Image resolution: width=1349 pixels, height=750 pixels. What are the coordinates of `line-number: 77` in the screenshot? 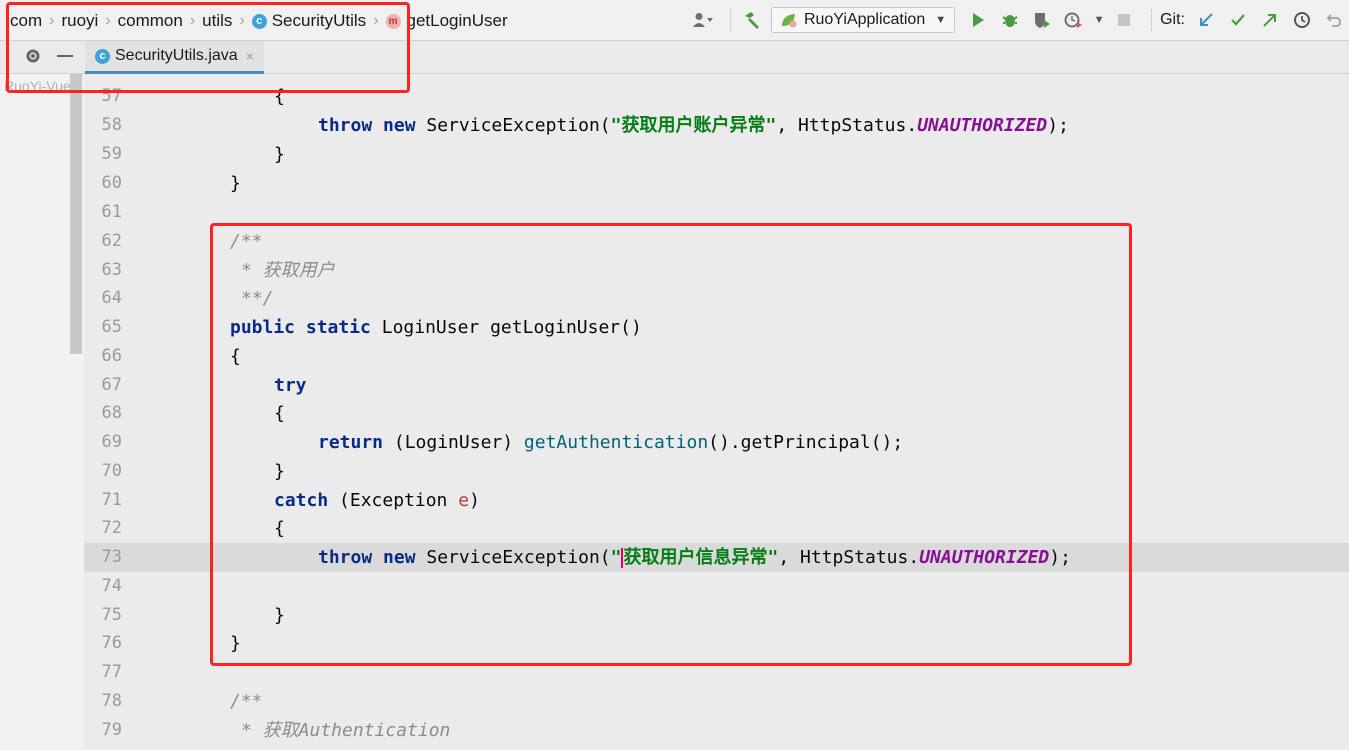 It's located at (111, 672).